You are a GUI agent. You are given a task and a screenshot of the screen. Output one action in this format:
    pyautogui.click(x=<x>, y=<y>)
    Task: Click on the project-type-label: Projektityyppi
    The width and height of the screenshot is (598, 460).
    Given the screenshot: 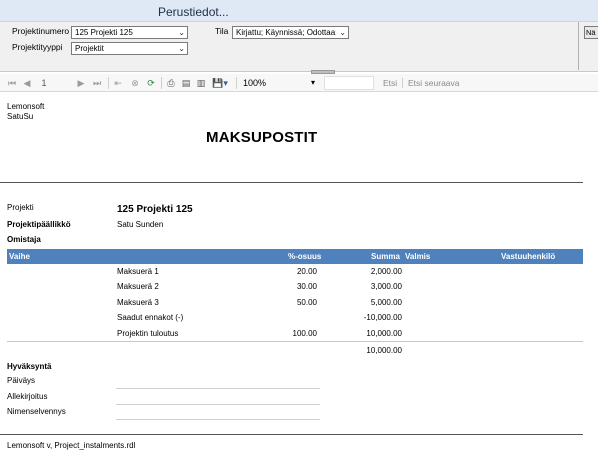 What is the action you would take?
    pyautogui.click(x=37, y=47)
    